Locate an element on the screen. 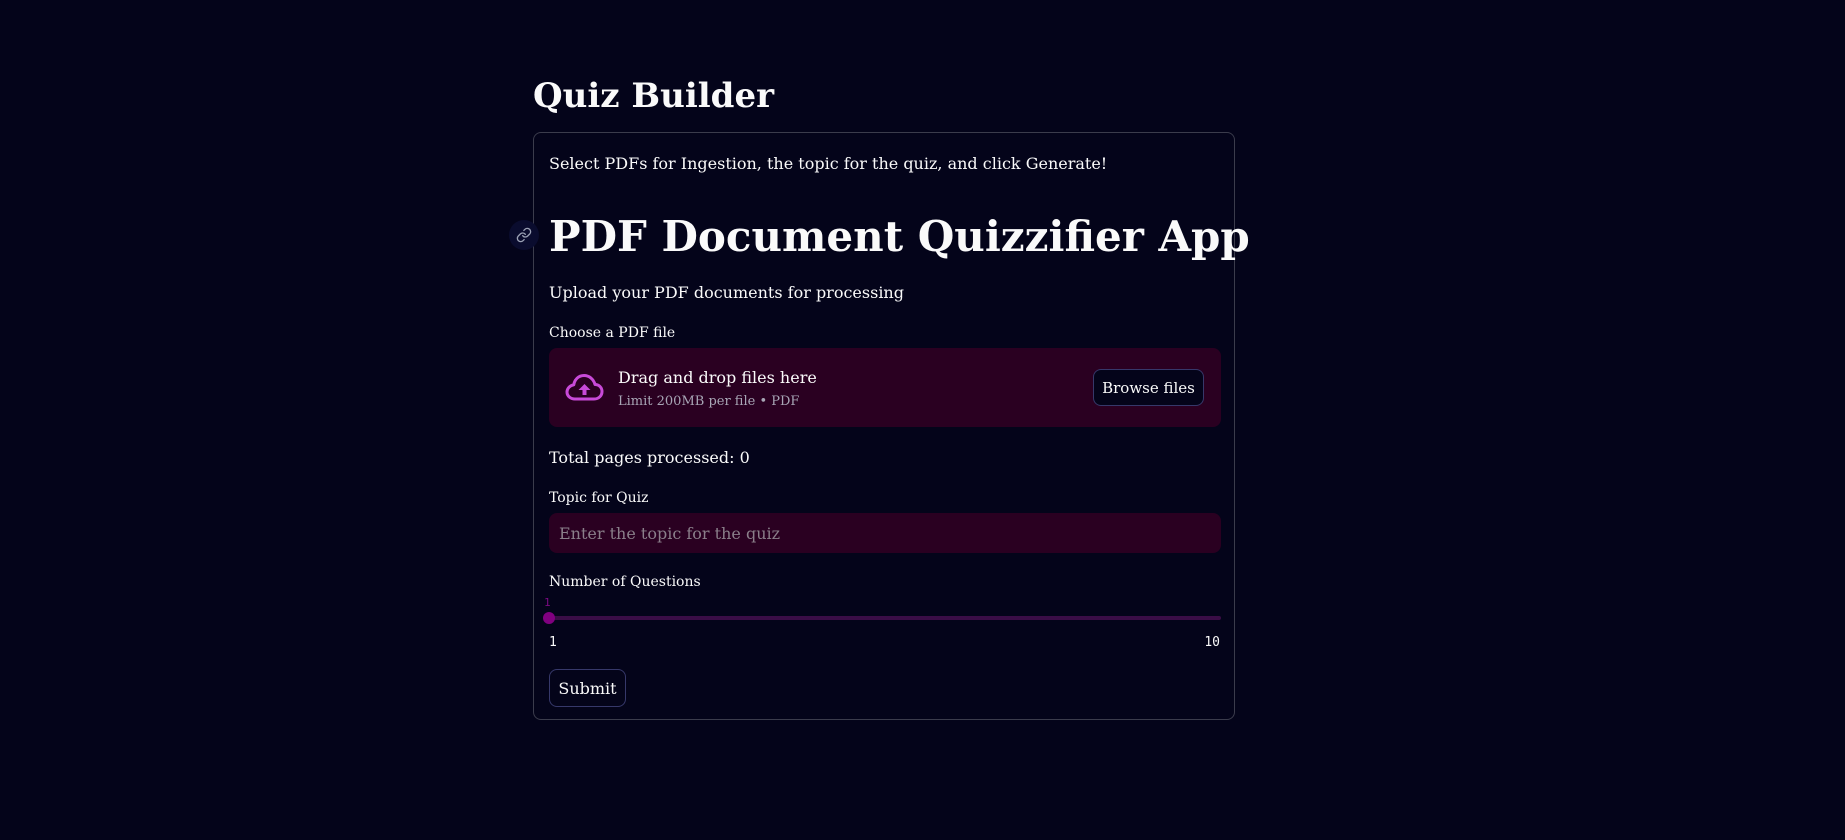 This screenshot has height=840, width=1845. slider-max-label: 10 is located at coordinates (1212, 642).